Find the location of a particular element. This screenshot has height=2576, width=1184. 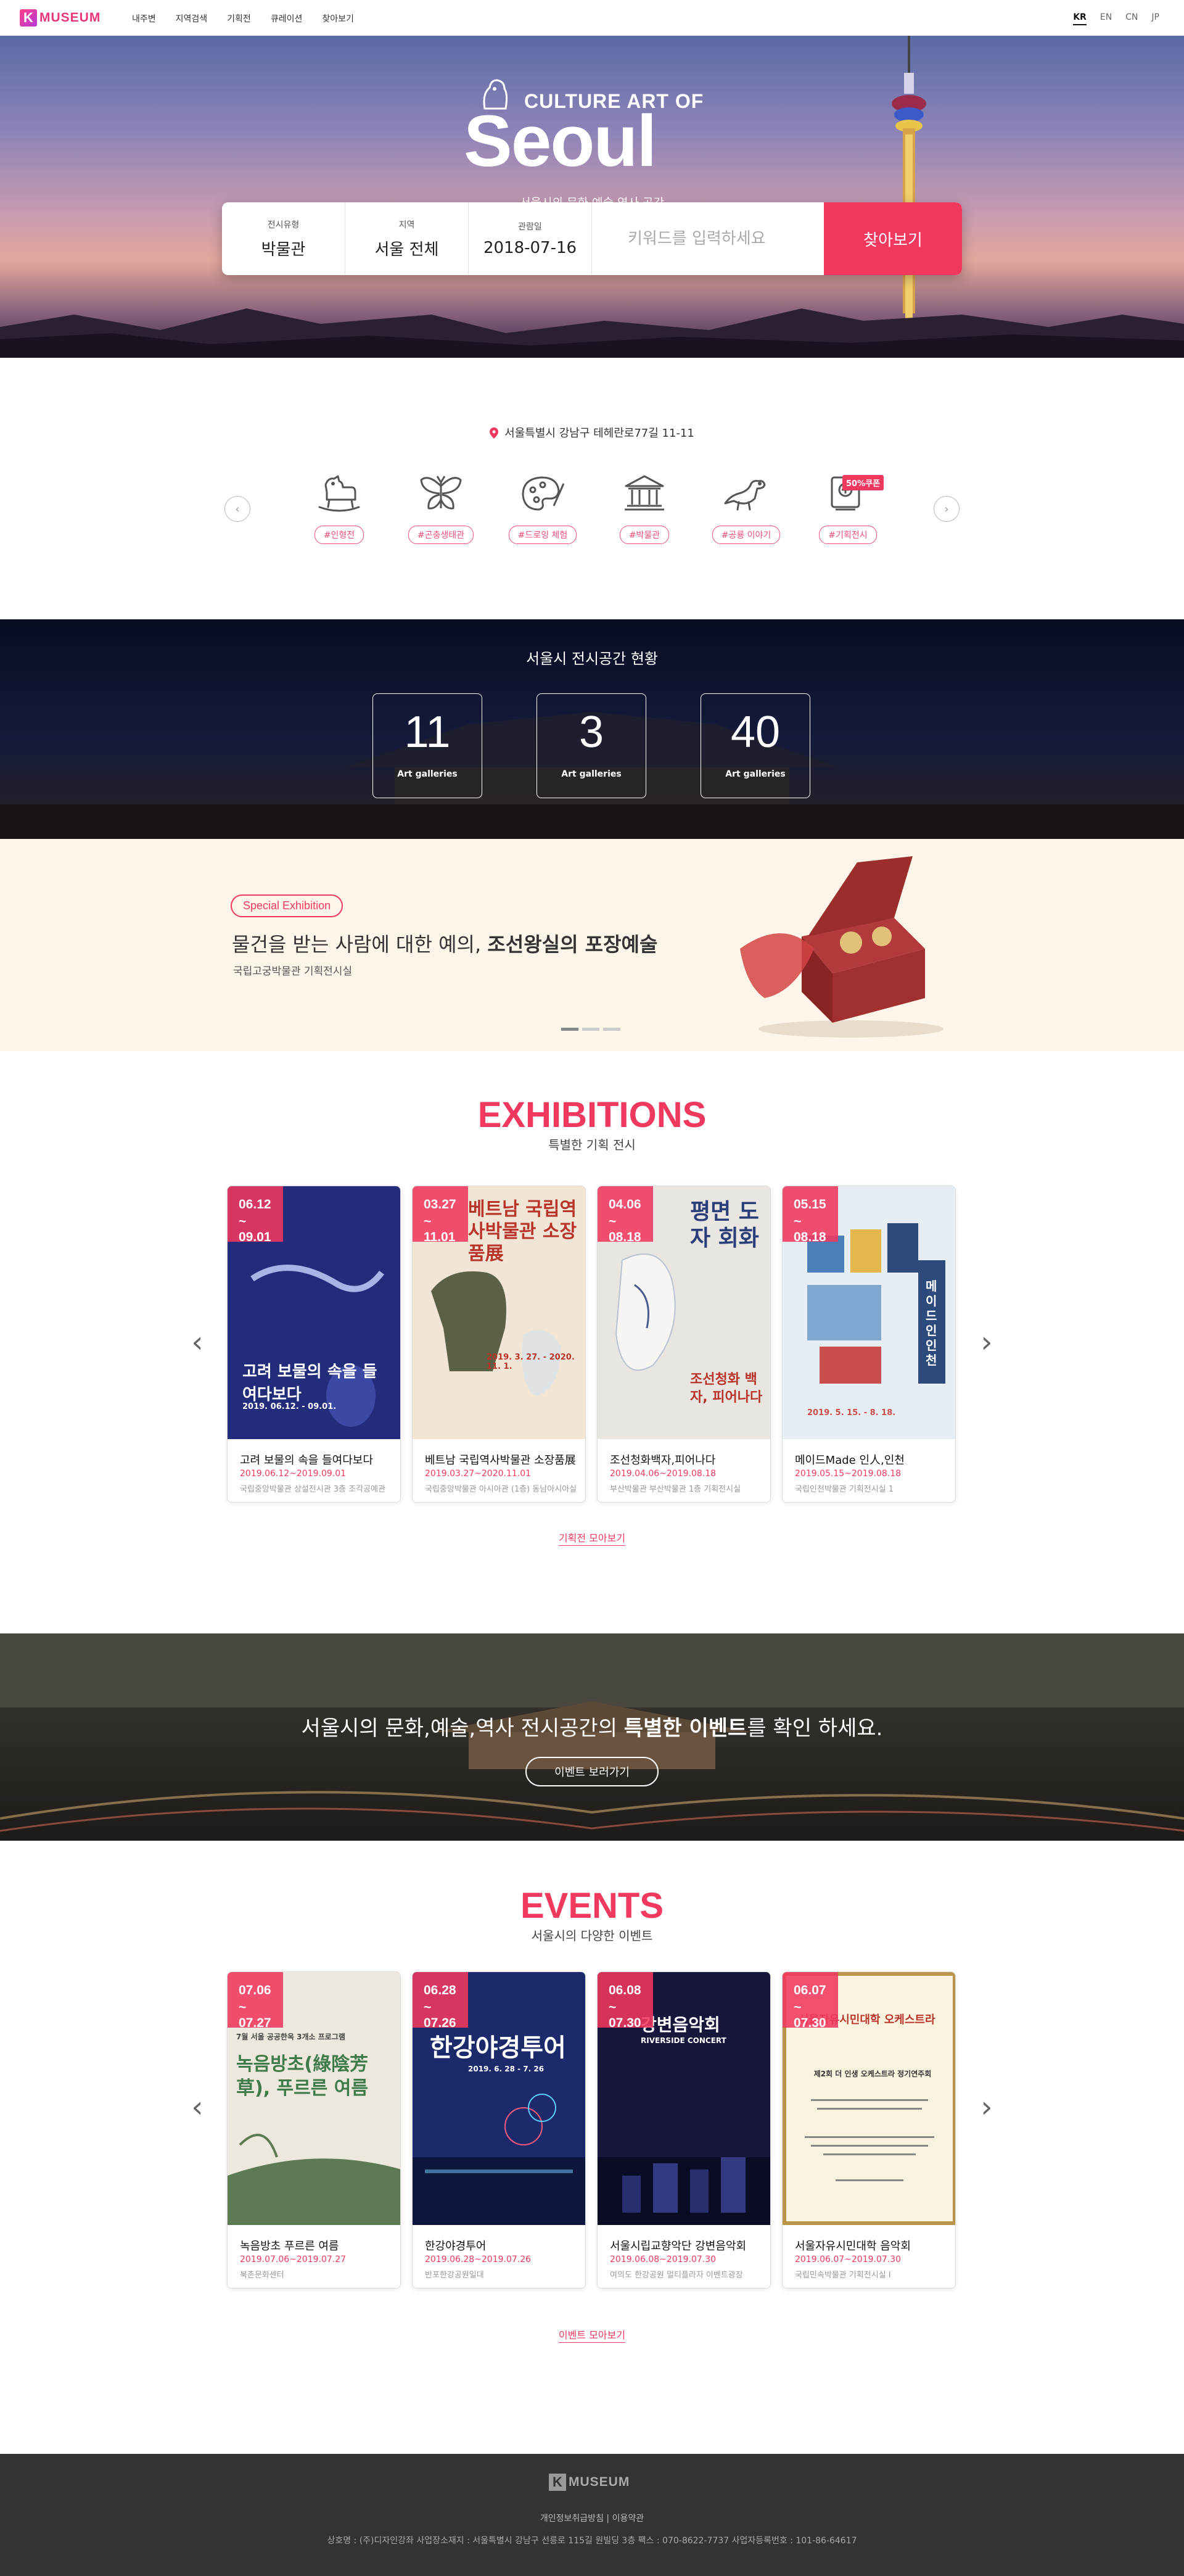

exhibitions-more-link: 기획전 모아보기 is located at coordinates (592, 1538).